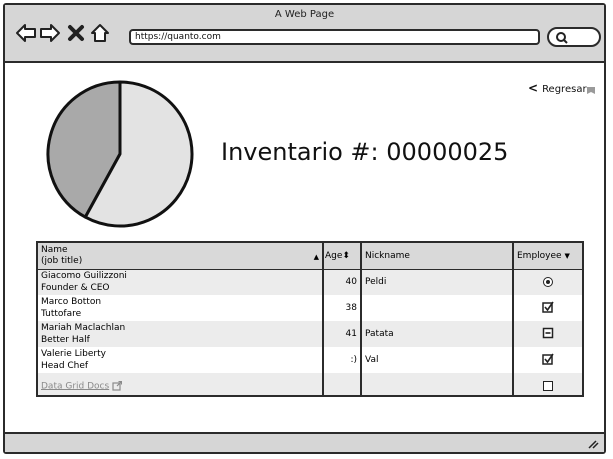  I want to click on column-header-name-sublabel: (job title), so click(62, 260).